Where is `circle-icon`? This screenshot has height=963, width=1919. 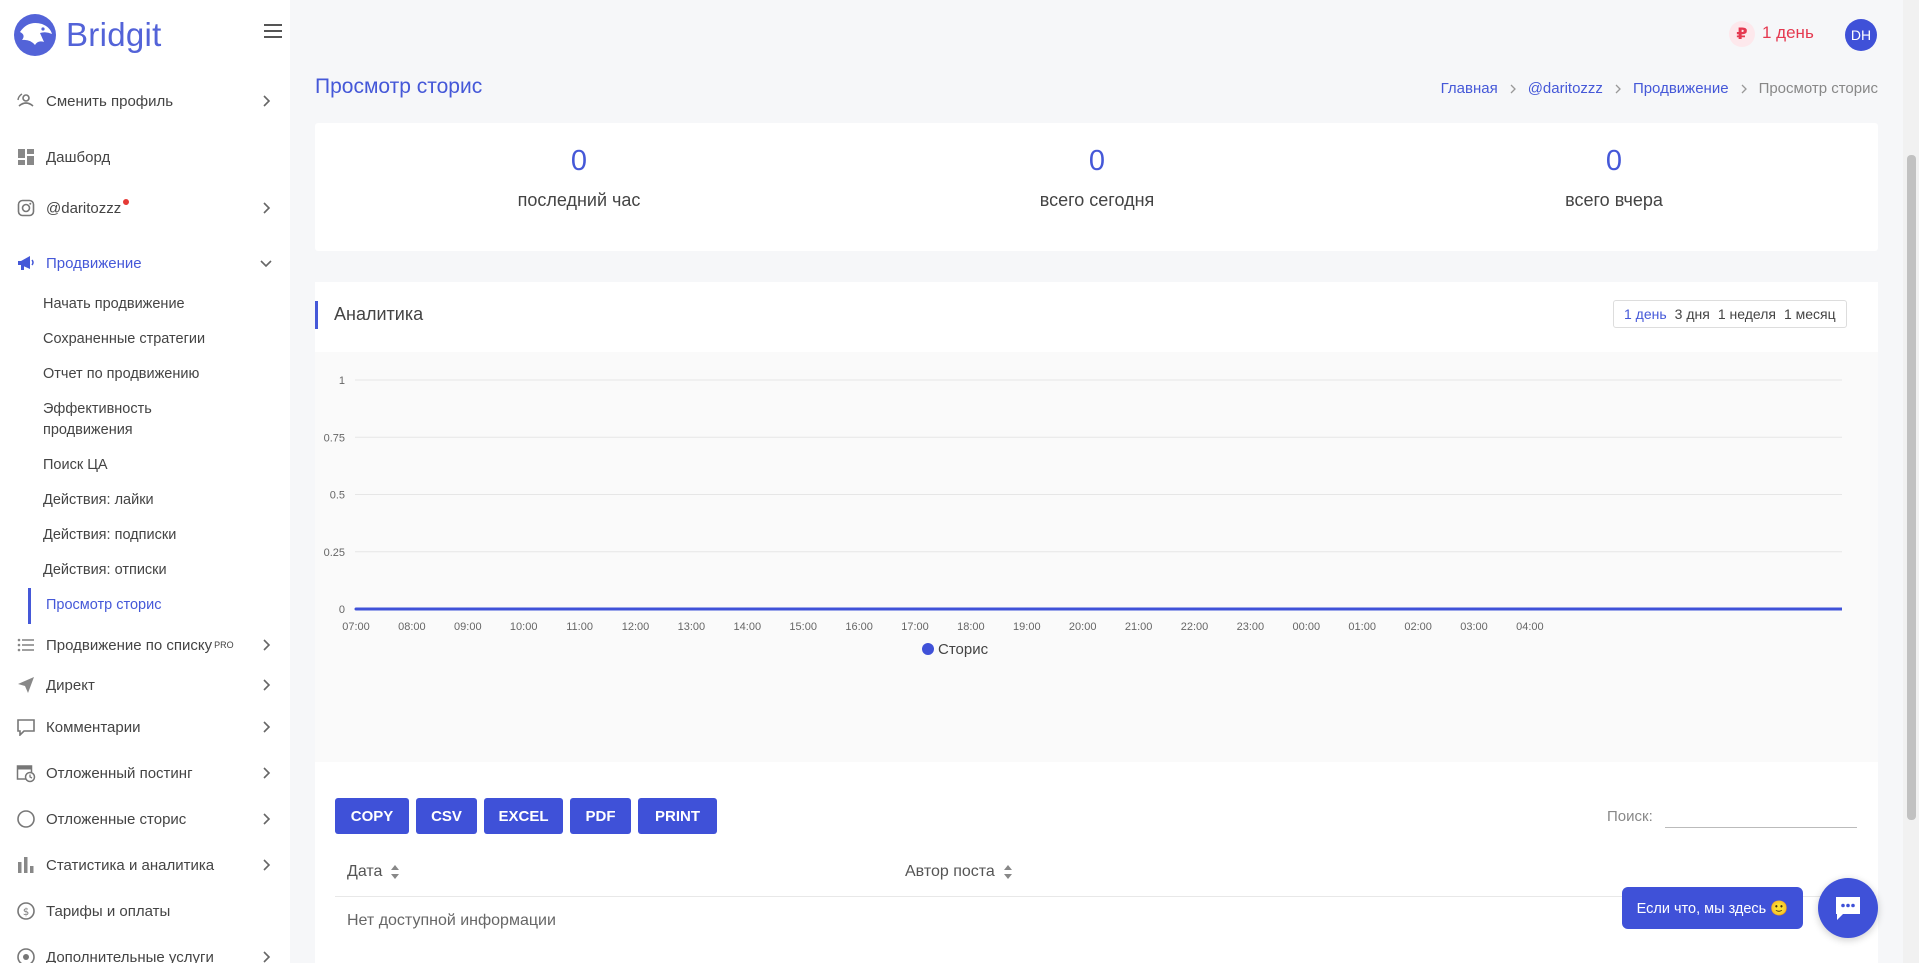 circle-icon is located at coordinates (26, 819).